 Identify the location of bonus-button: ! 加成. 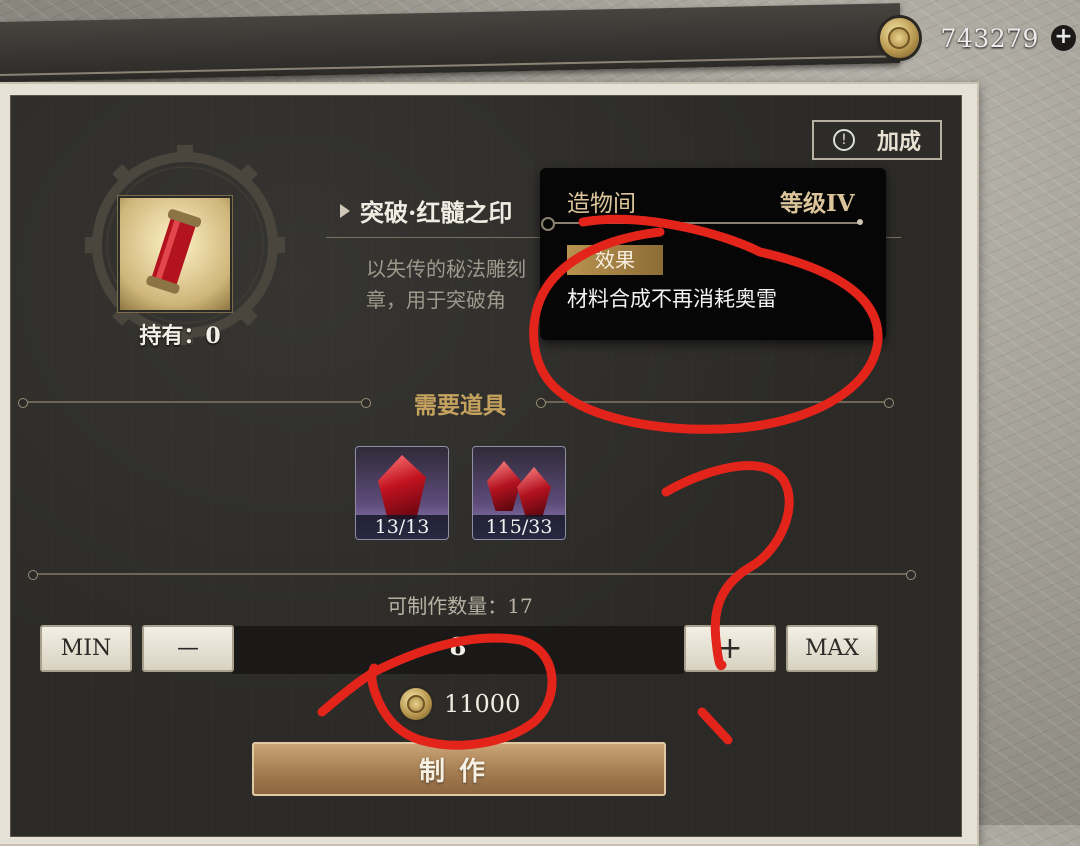
(877, 140).